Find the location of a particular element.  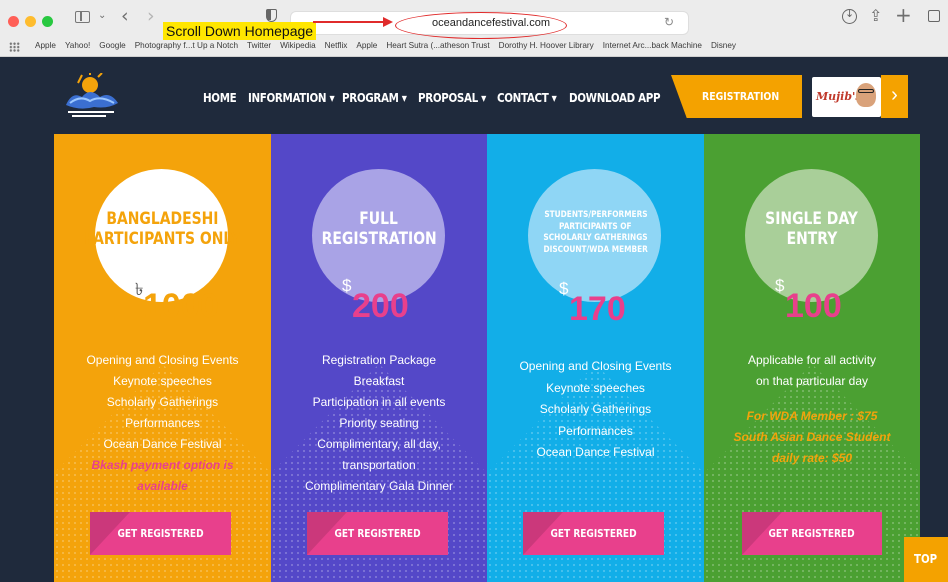

payment-note: available is located at coordinates (162, 486).